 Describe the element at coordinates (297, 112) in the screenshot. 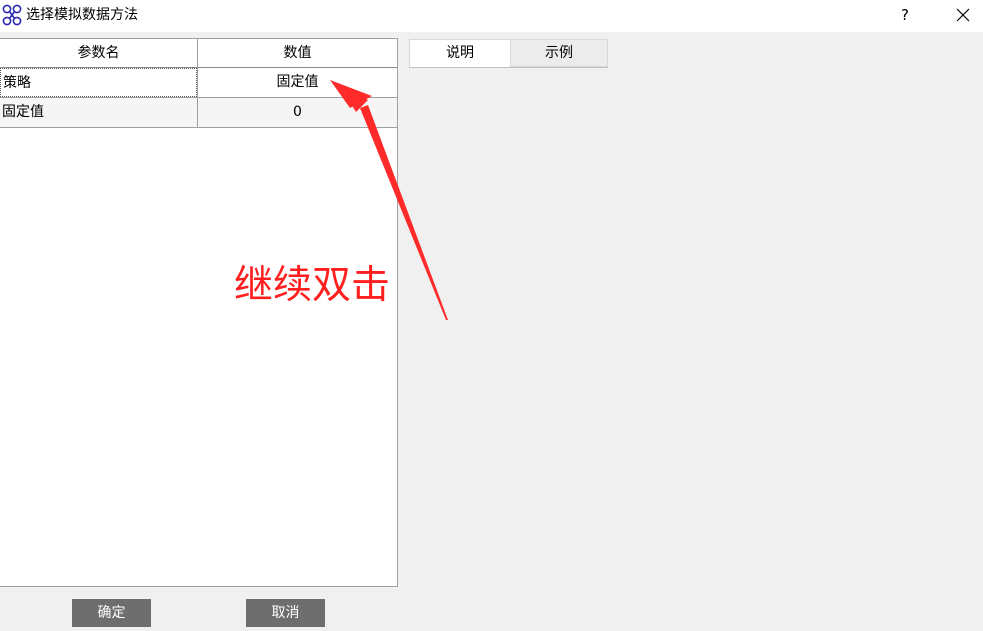

I see `row-value-cell: 0` at that location.